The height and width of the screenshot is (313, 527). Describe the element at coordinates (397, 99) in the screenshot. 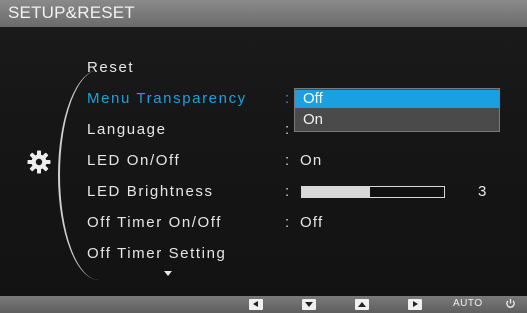

I see `dropdown-option-off: Off` at that location.